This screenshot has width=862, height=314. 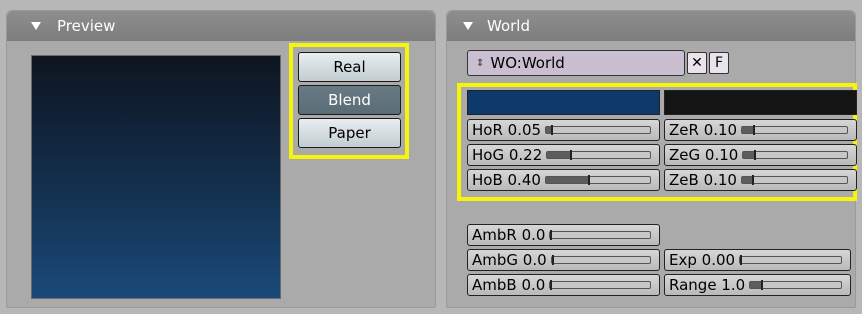 I want to click on exposure-slider: Exp 0.00, so click(x=757, y=260).